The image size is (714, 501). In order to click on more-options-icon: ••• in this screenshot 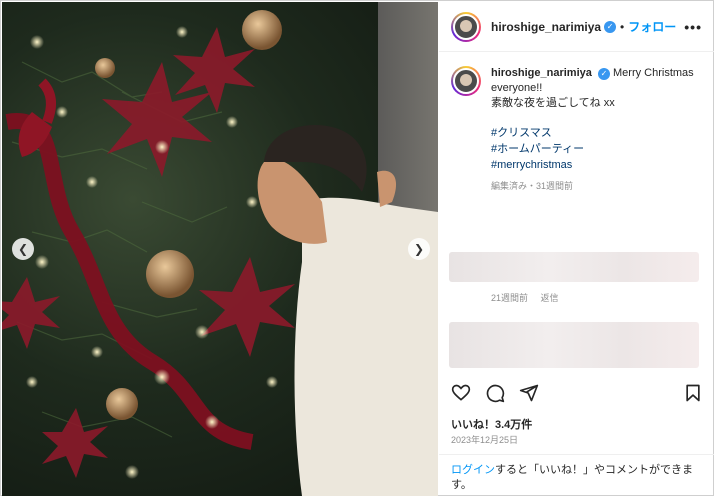, I will do `click(693, 27)`.